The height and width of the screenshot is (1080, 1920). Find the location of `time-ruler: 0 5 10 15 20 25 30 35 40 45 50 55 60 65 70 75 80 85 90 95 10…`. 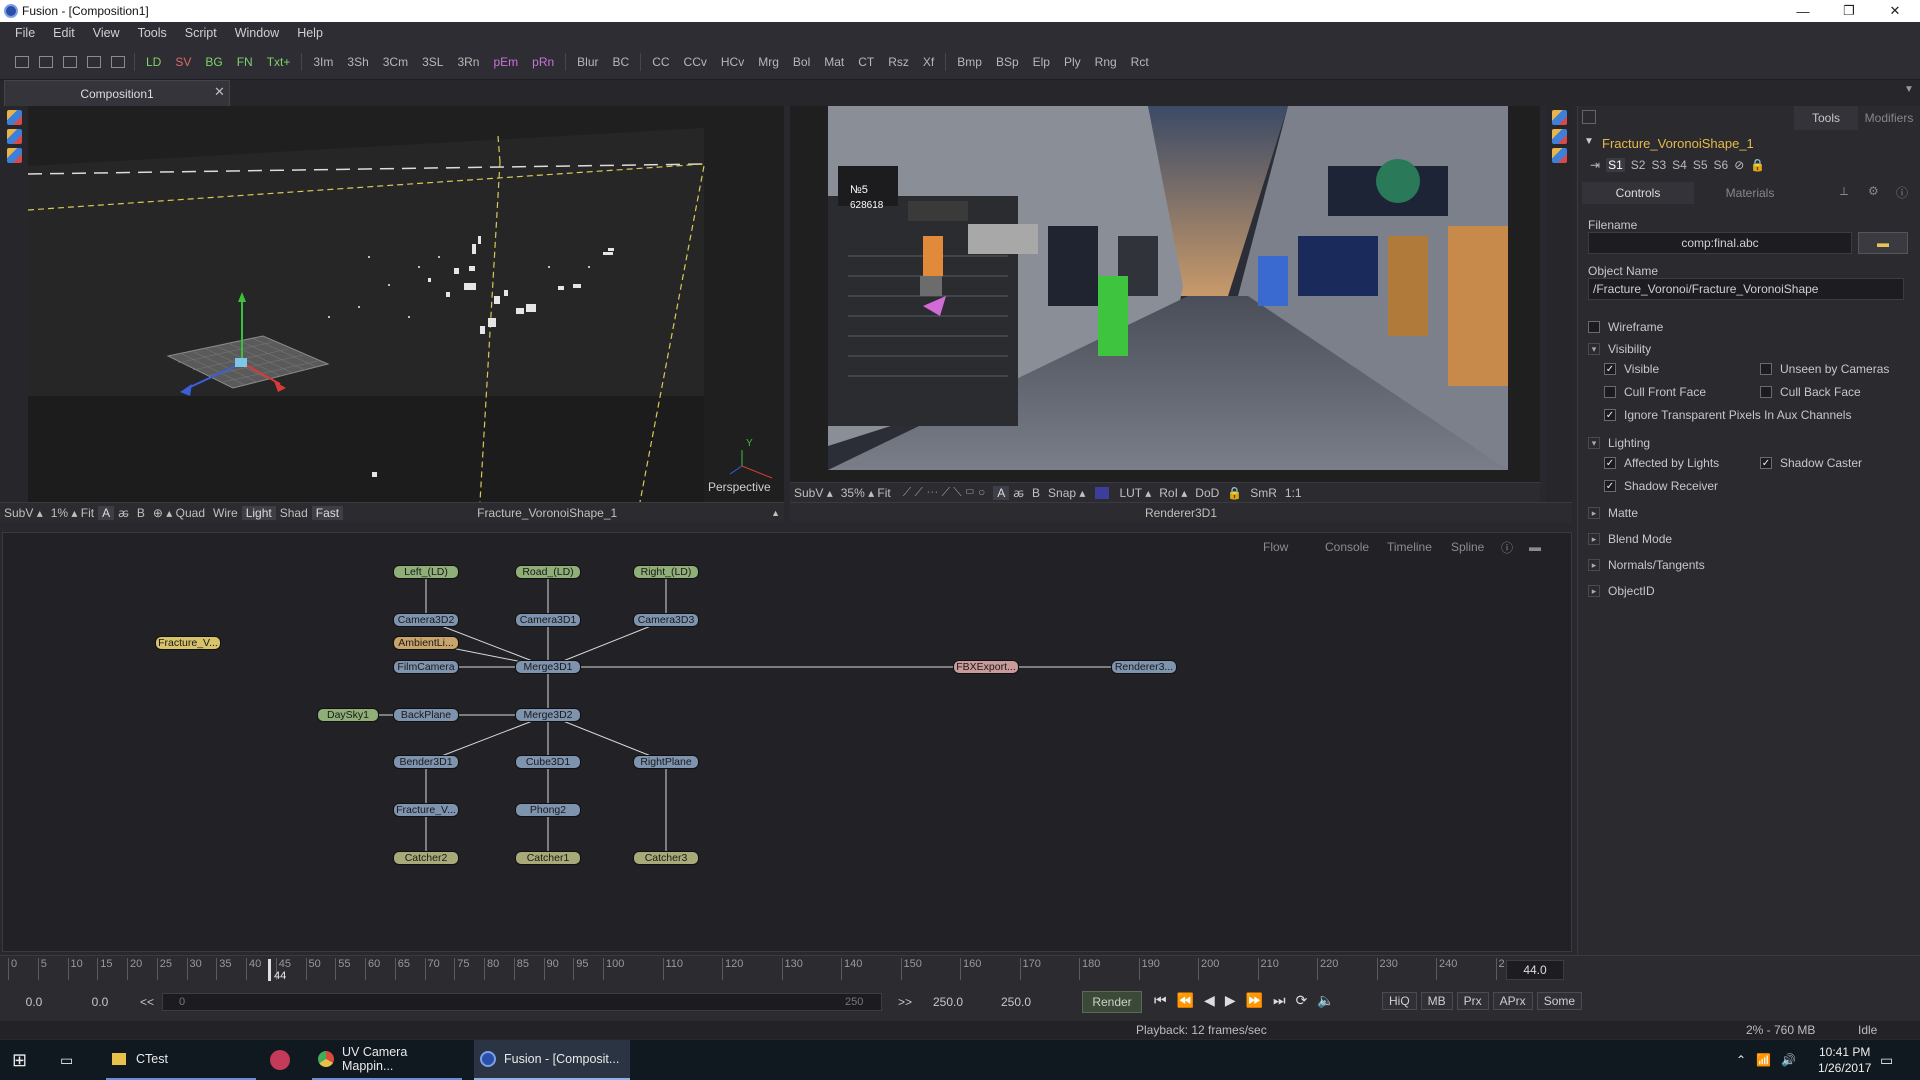

time-ruler: 0 5 10 15 20 25 30 35 40 45 50 55 60 65 70 75 80 85 90 95 10… is located at coordinates (960, 969).